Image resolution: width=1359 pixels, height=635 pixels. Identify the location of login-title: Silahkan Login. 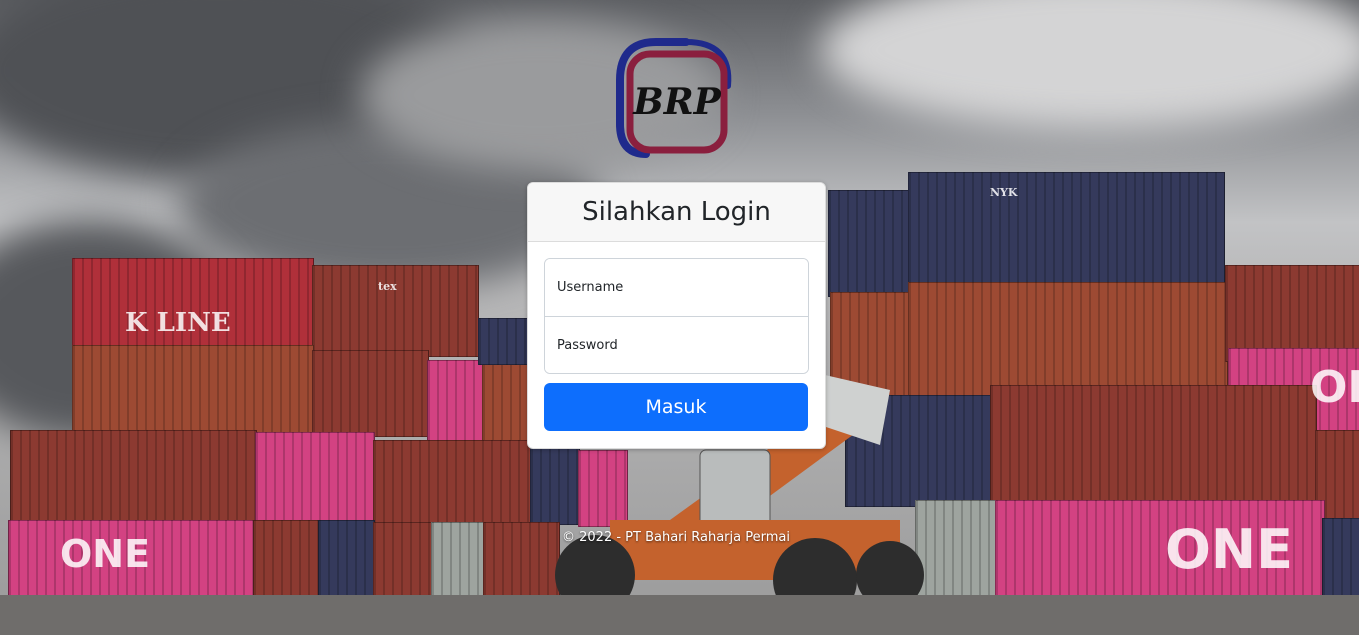
(676, 212).